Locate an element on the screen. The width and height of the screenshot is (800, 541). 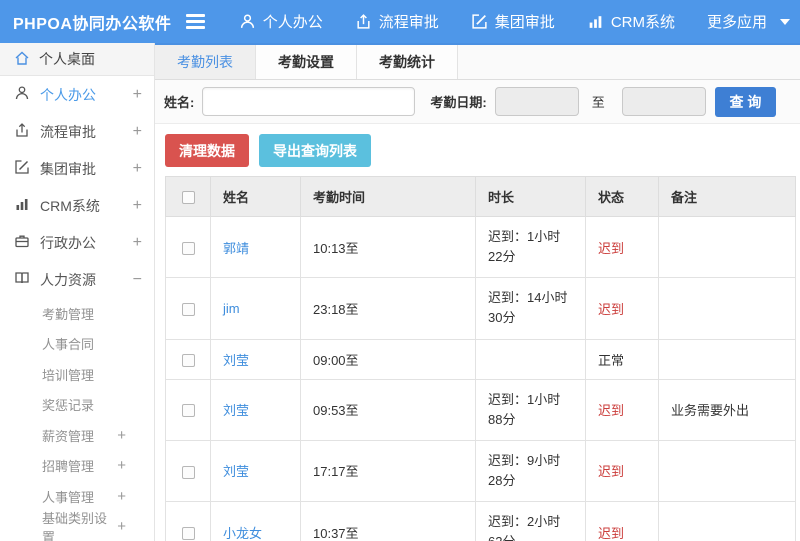
collapse-icon: − is located at coordinates (137, 280).